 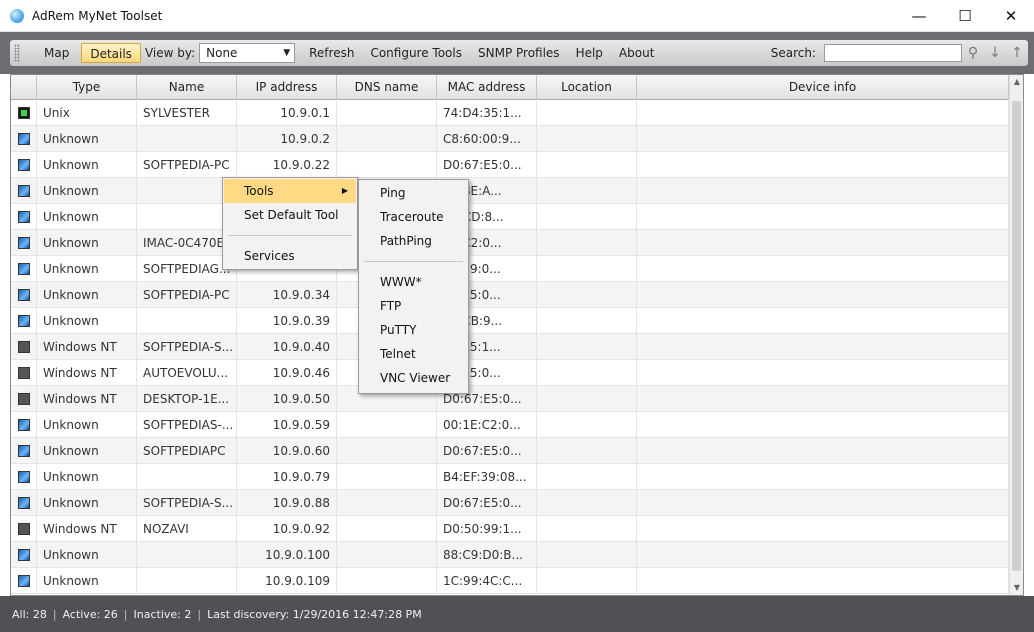 I want to click on submenu-item-traceroute: Traceroute, so click(x=413, y=217).